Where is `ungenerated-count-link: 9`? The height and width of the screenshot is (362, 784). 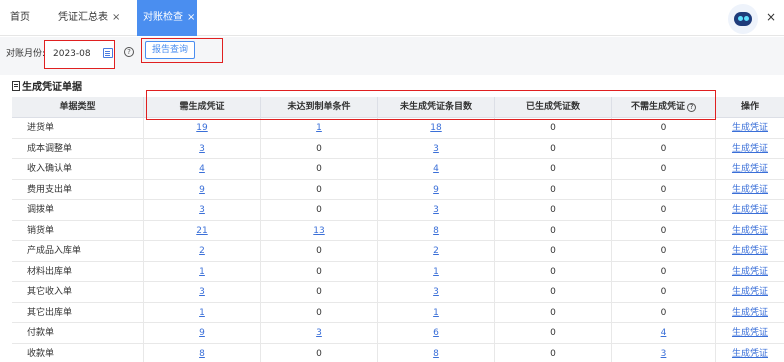 ungenerated-count-link: 9 is located at coordinates (436, 190).